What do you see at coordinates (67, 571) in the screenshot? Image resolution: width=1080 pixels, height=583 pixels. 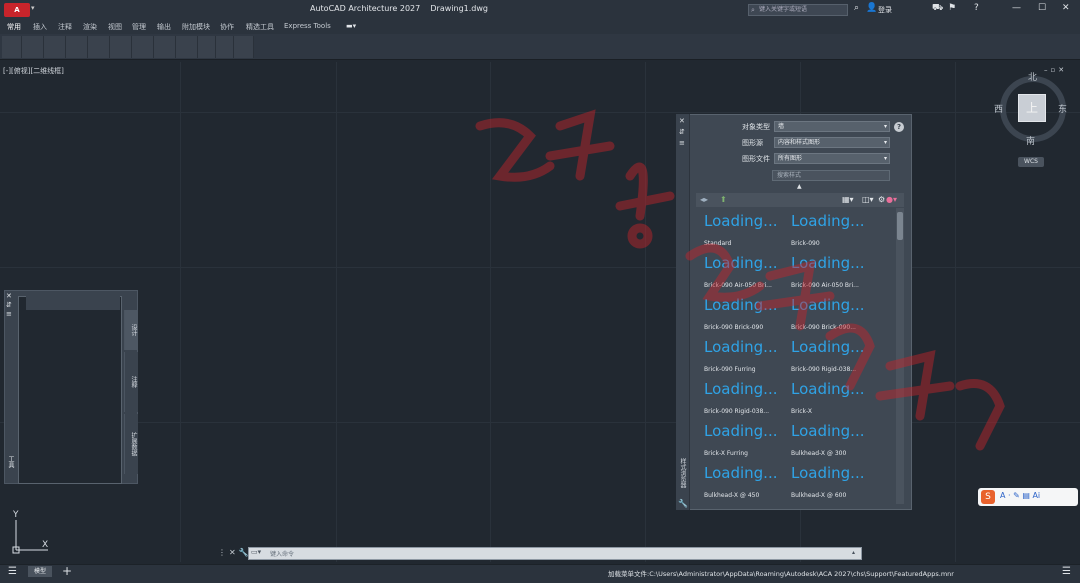 I see `add-layout-icon: +` at bounding box center [67, 571].